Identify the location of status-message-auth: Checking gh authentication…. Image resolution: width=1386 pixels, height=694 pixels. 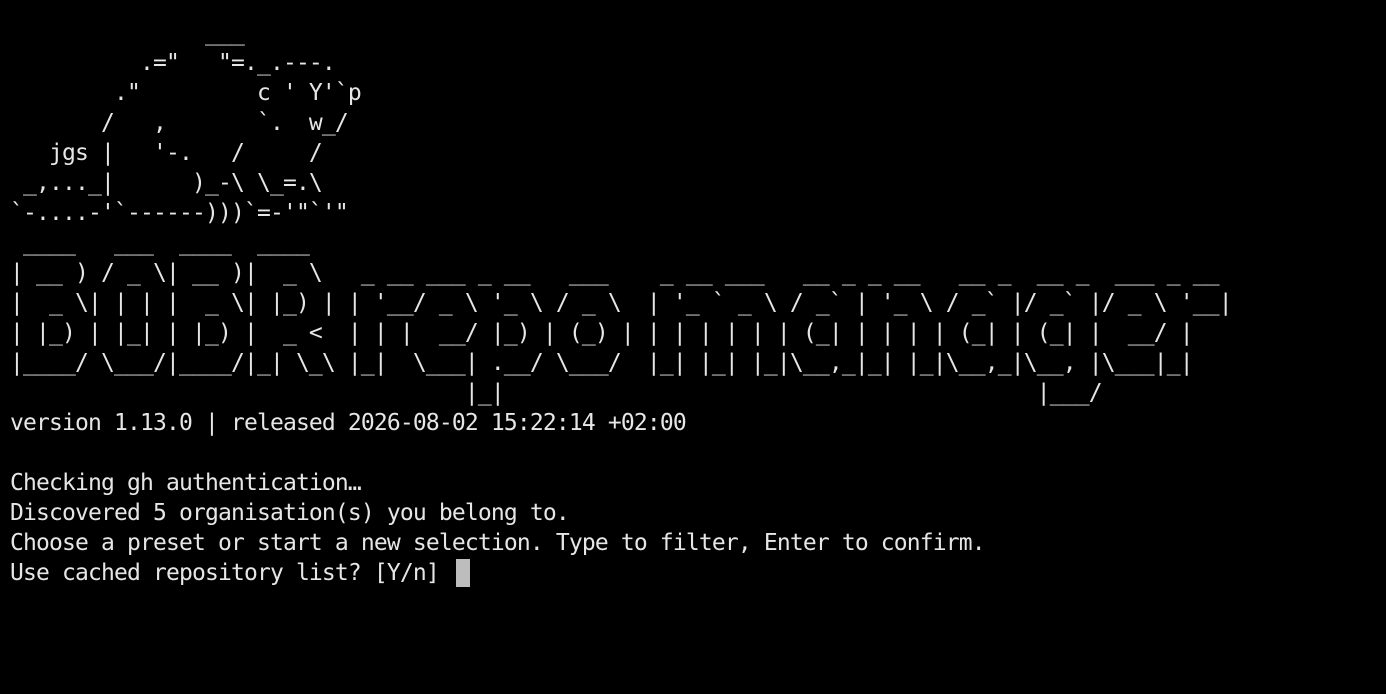
(186, 483).